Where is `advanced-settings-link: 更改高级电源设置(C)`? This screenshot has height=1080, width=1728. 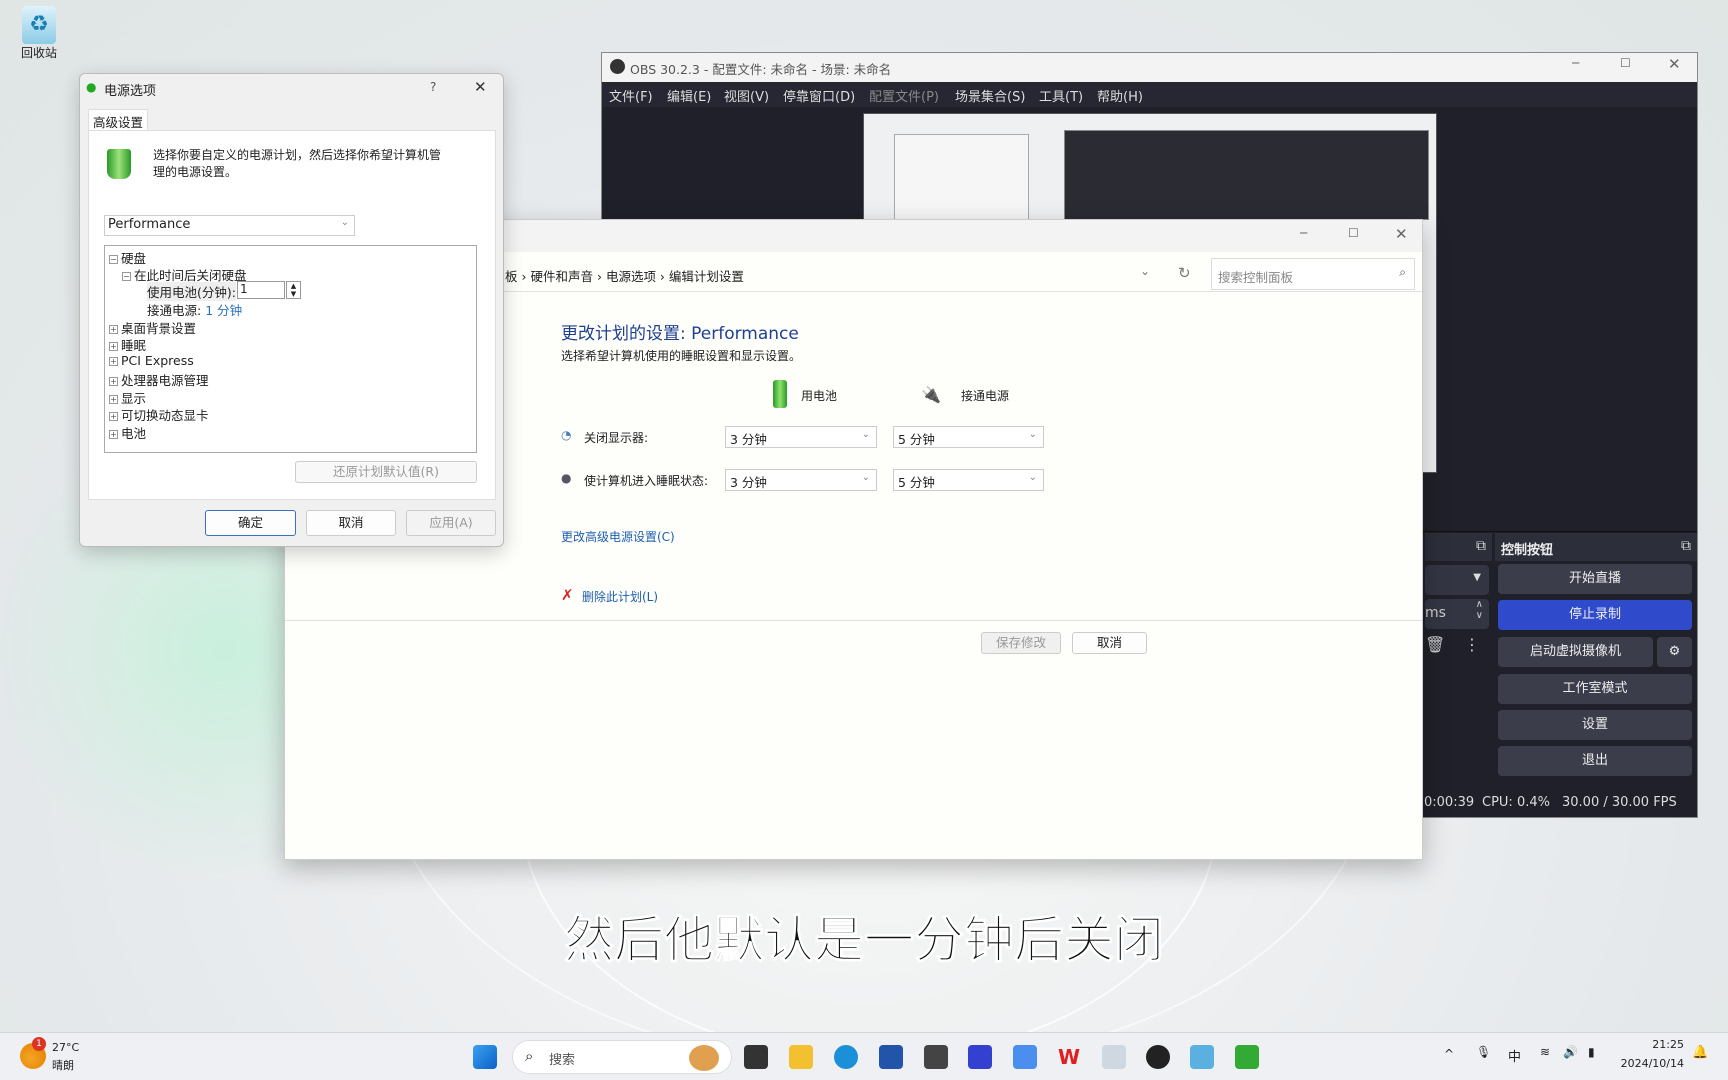 advanced-settings-link: 更改高级电源设置(C) is located at coordinates (618, 536).